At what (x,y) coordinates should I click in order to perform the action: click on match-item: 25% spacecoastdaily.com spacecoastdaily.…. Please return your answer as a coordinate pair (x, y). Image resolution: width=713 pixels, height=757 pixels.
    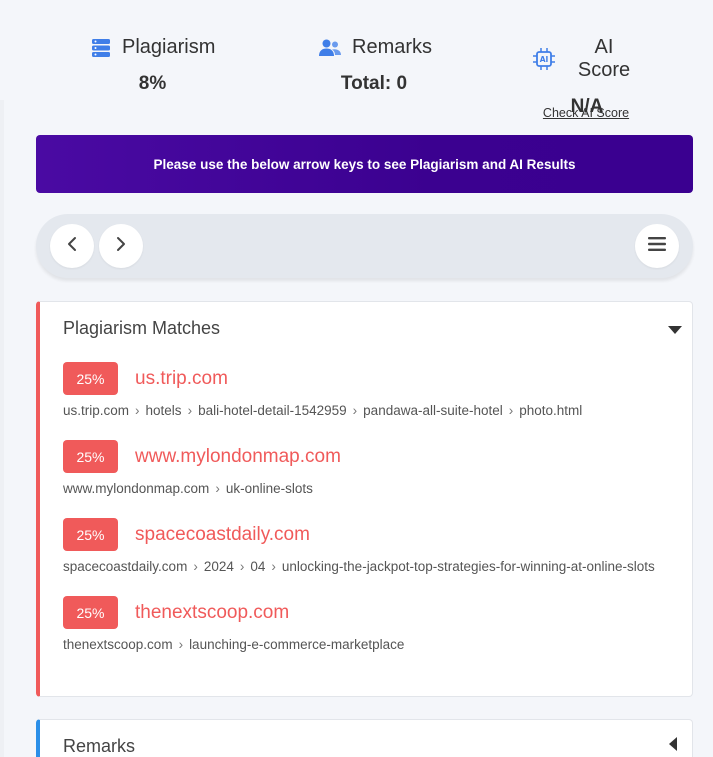
    Looking at the image, I should click on (373, 546).